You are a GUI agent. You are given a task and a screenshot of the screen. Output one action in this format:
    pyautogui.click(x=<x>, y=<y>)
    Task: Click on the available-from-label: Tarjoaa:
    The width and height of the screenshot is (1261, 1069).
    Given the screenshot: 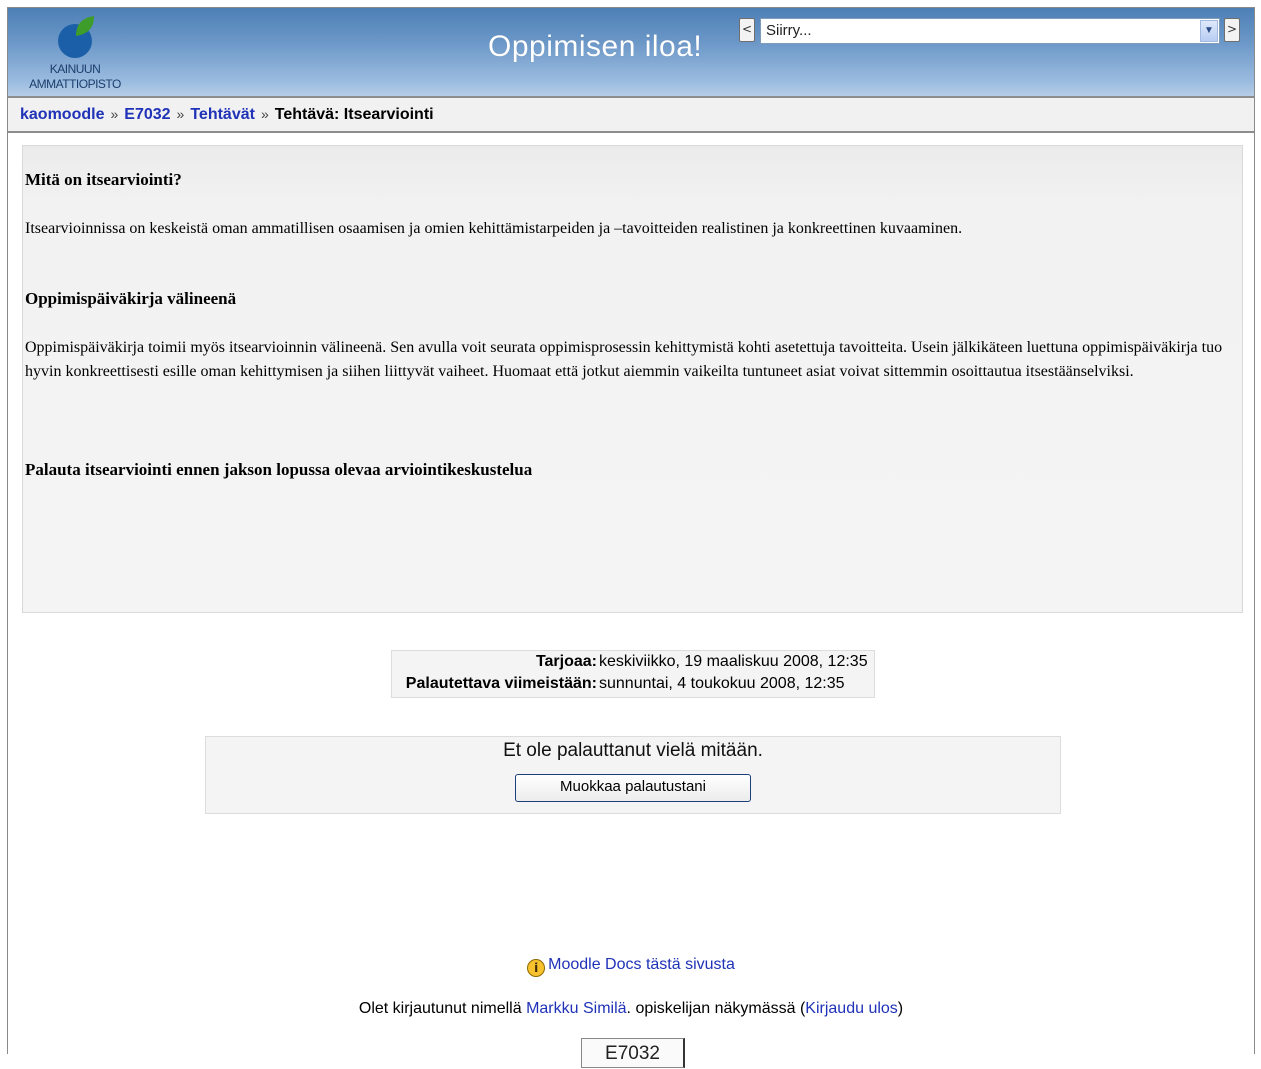 What is the action you would take?
    pyautogui.click(x=566, y=661)
    